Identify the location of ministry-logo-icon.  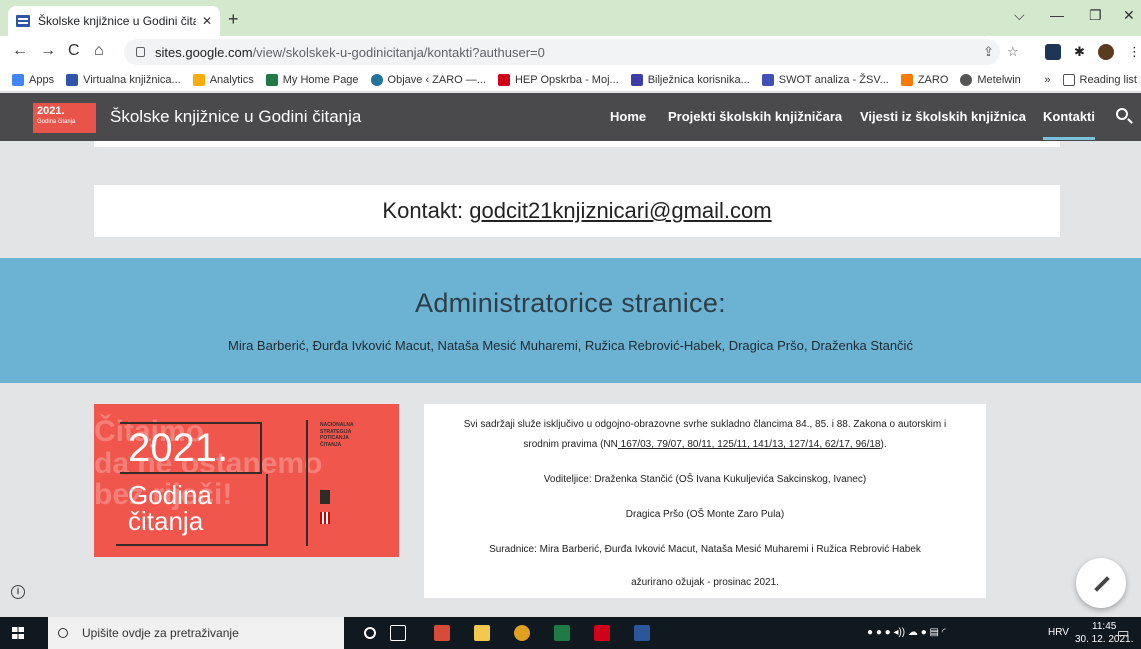
(325, 497).